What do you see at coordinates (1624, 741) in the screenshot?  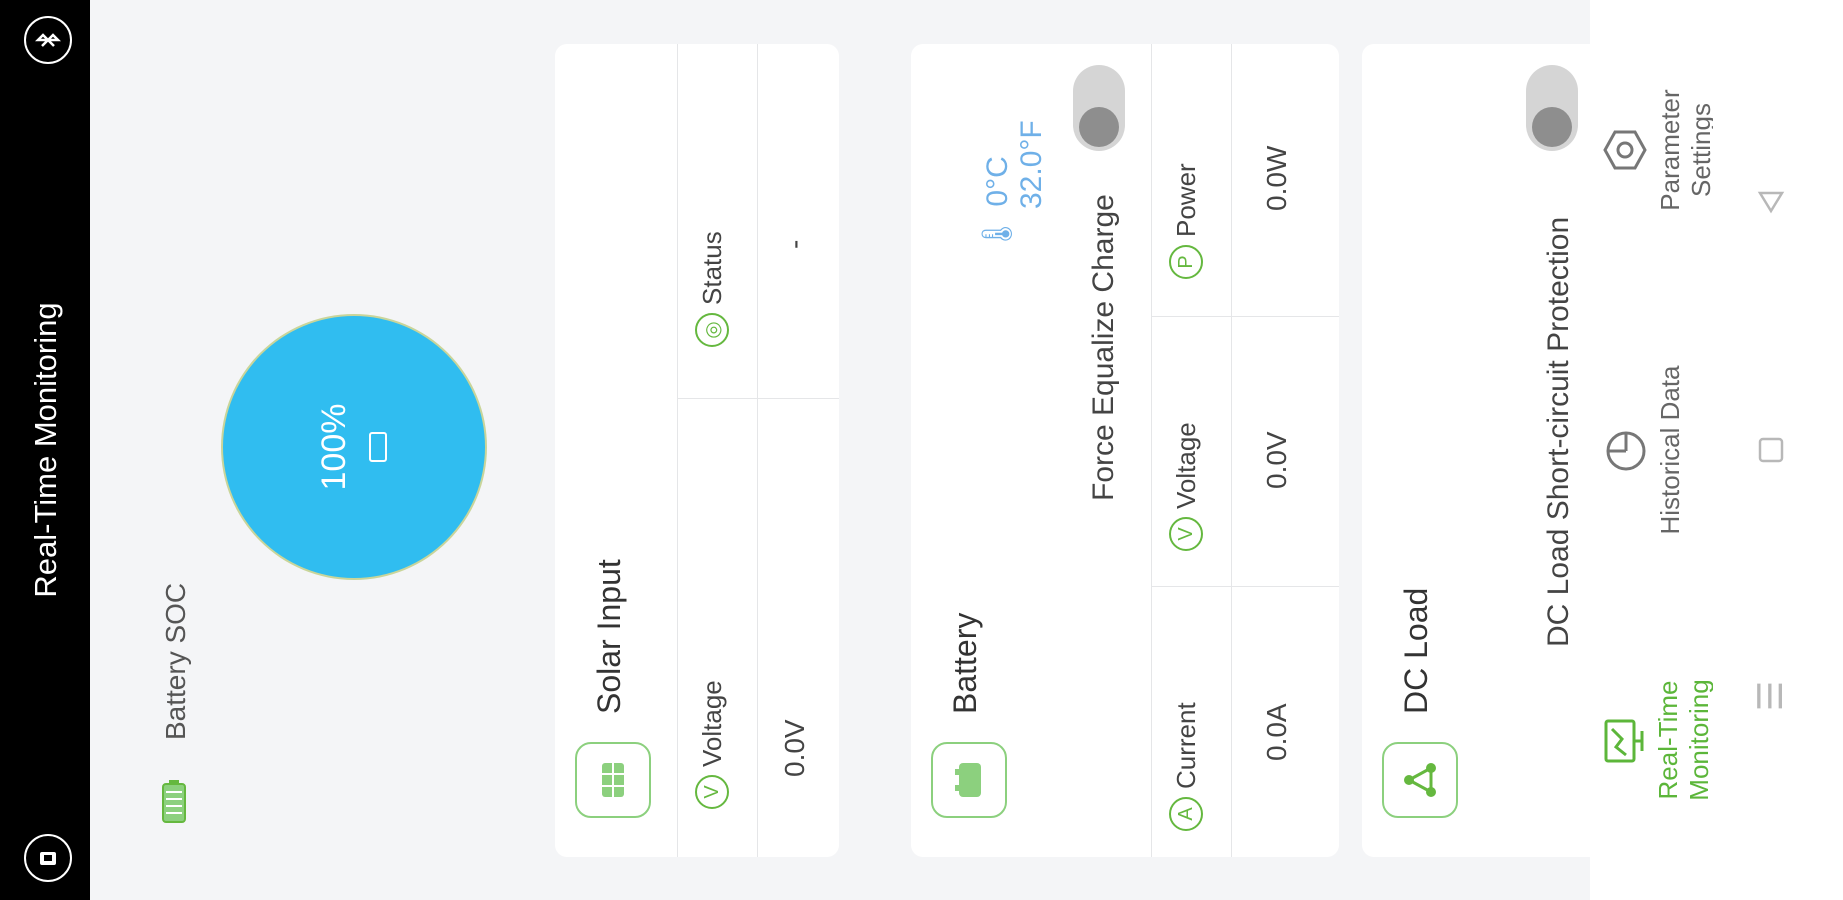 I see `monitor-chart-icon` at bounding box center [1624, 741].